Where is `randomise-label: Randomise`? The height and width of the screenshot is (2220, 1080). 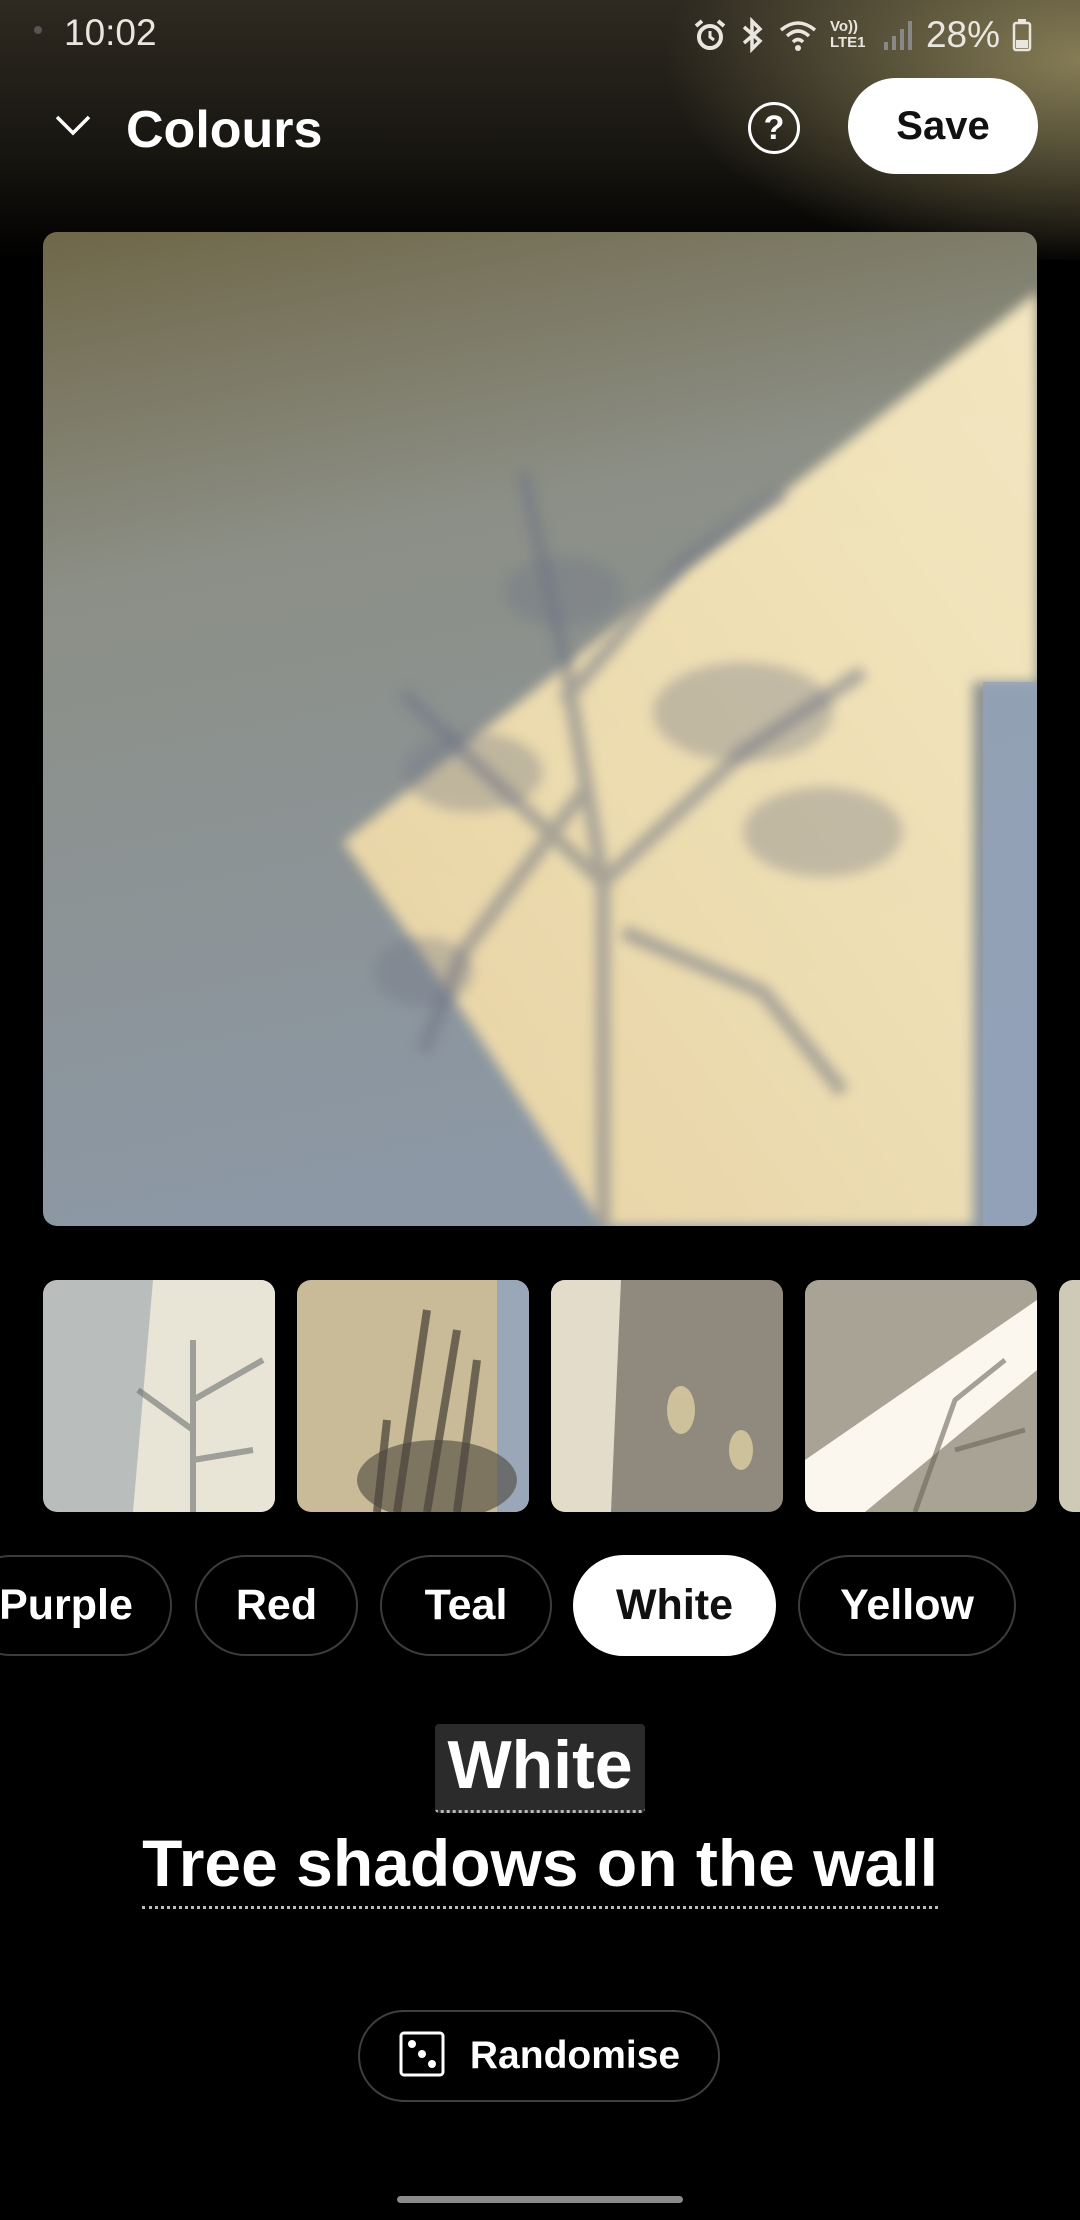
randomise-label: Randomise is located at coordinates (575, 2055).